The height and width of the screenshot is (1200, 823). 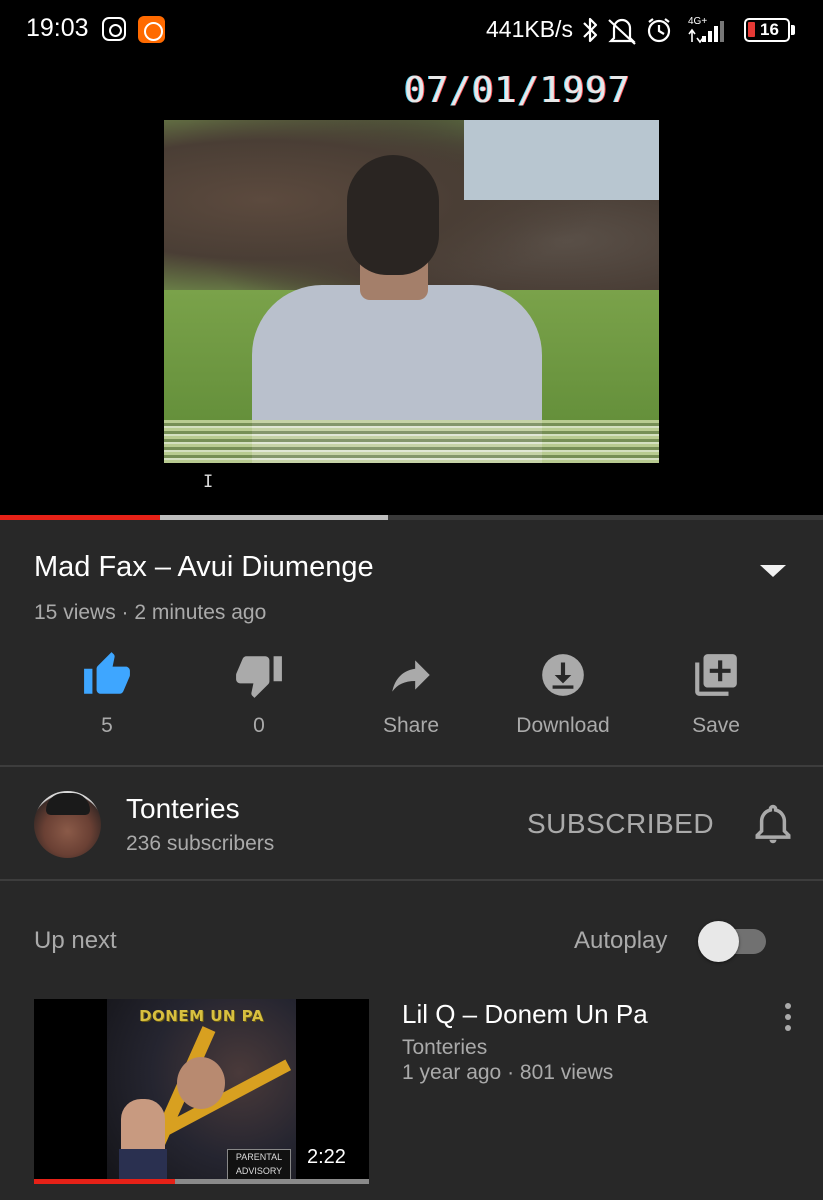 I want to click on instagram-icon, so click(x=114, y=29).